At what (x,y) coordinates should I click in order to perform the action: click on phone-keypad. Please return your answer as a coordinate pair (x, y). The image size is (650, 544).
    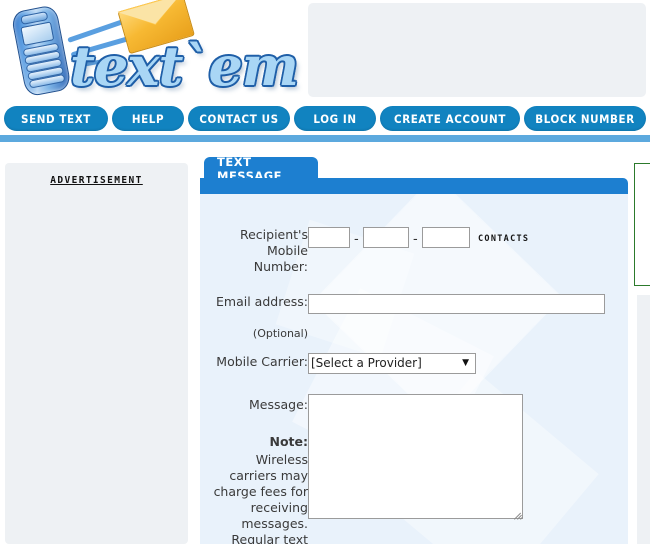
    Looking at the image, I should click on (44, 65).